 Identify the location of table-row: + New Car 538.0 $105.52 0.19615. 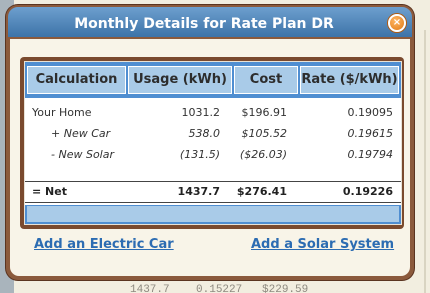
(213, 134).